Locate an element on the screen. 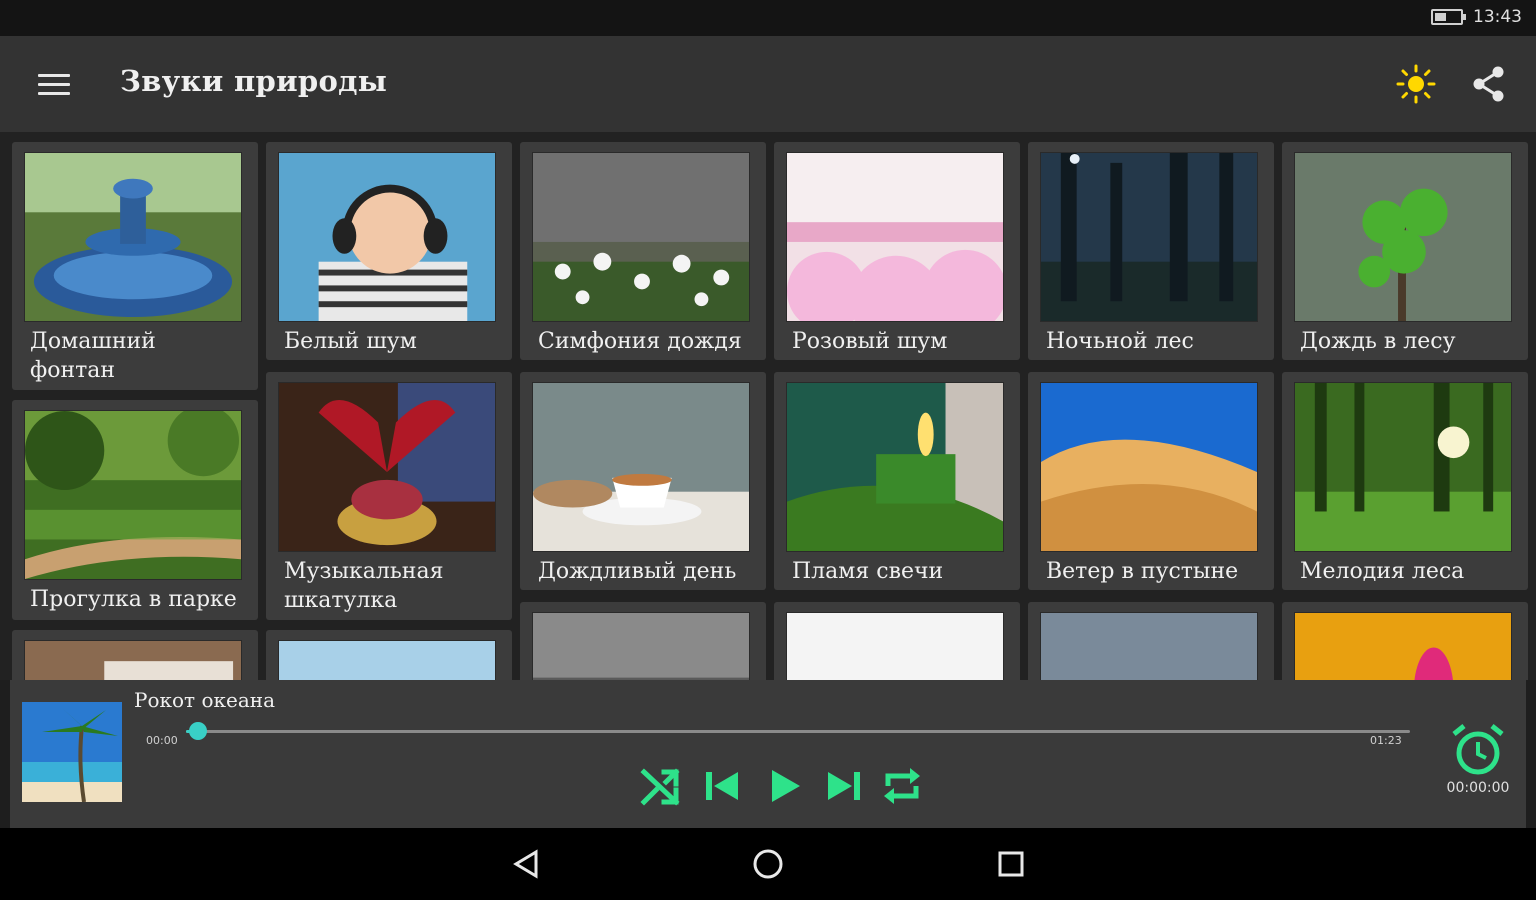 This screenshot has height=900, width=1536. status-bar: 13:43 is located at coordinates (768, 18).